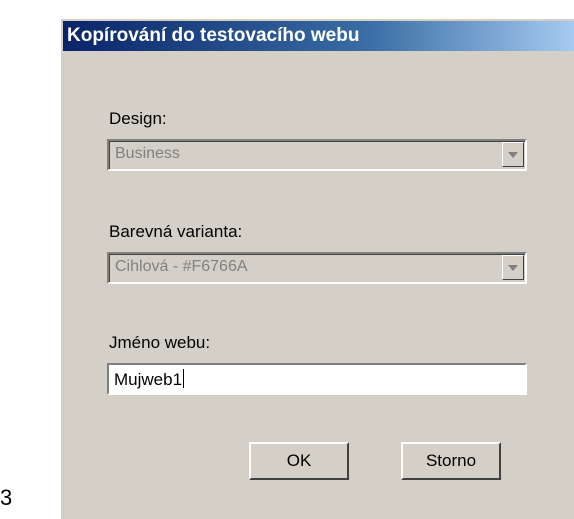 The height and width of the screenshot is (519, 574). I want to click on design-dropdown-button, so click(513, 154).